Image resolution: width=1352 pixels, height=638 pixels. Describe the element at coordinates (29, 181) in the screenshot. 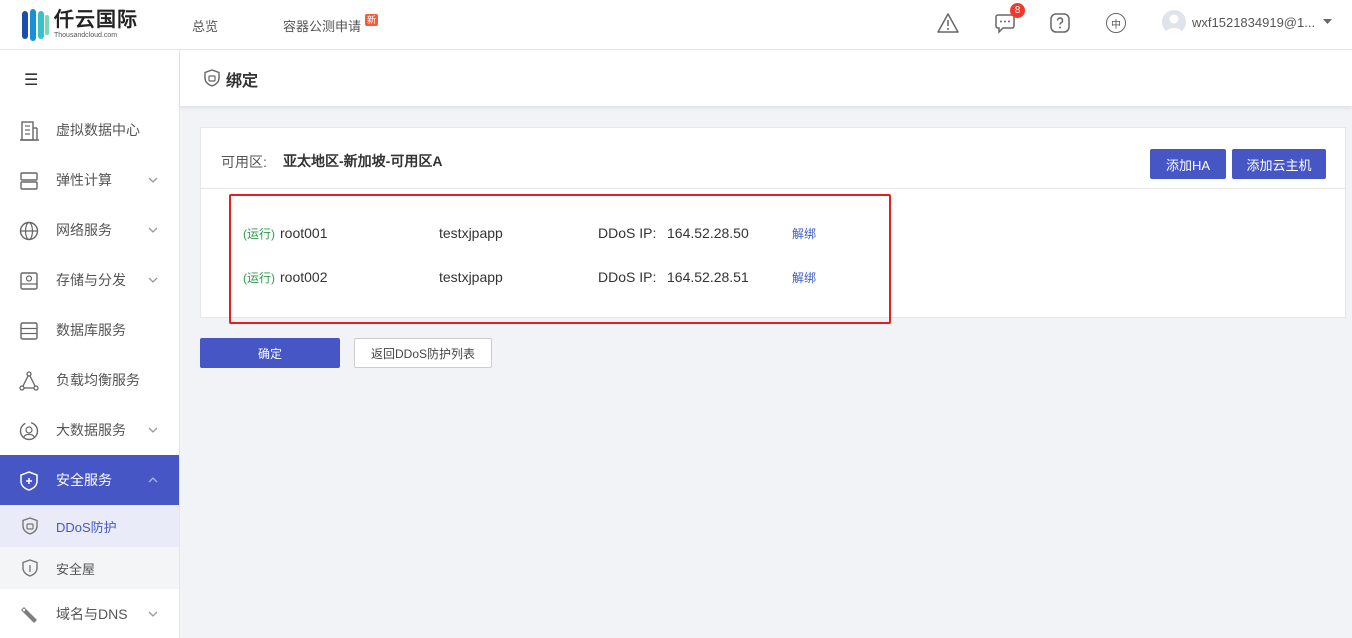

I see `server-icon` at that location.